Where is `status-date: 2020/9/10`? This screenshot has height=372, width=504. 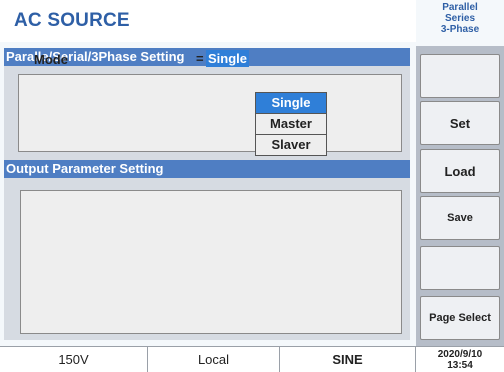
status-date: 2020/9/10 is located at coordinates (460, 354).